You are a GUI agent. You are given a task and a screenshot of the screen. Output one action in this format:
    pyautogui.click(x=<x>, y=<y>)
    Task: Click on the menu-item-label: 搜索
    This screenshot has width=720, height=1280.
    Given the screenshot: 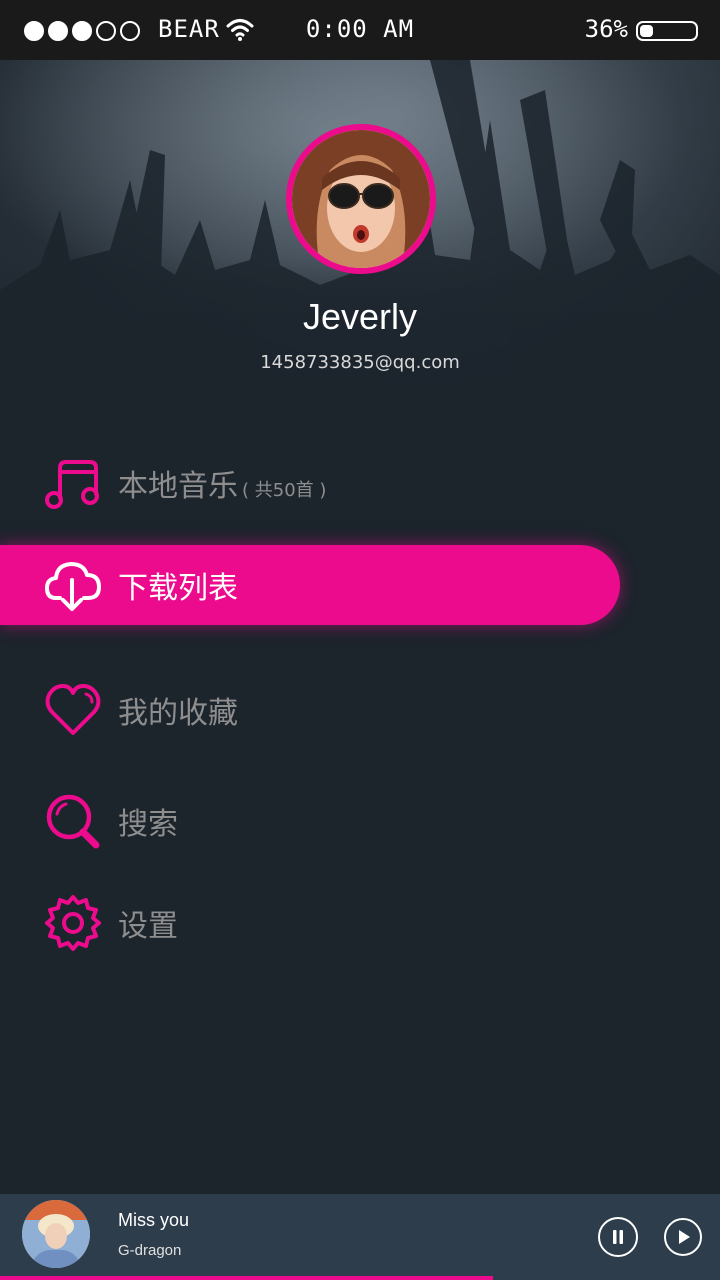 What is the action you would take?
    pyautogui.click(x=148, y=824)
    